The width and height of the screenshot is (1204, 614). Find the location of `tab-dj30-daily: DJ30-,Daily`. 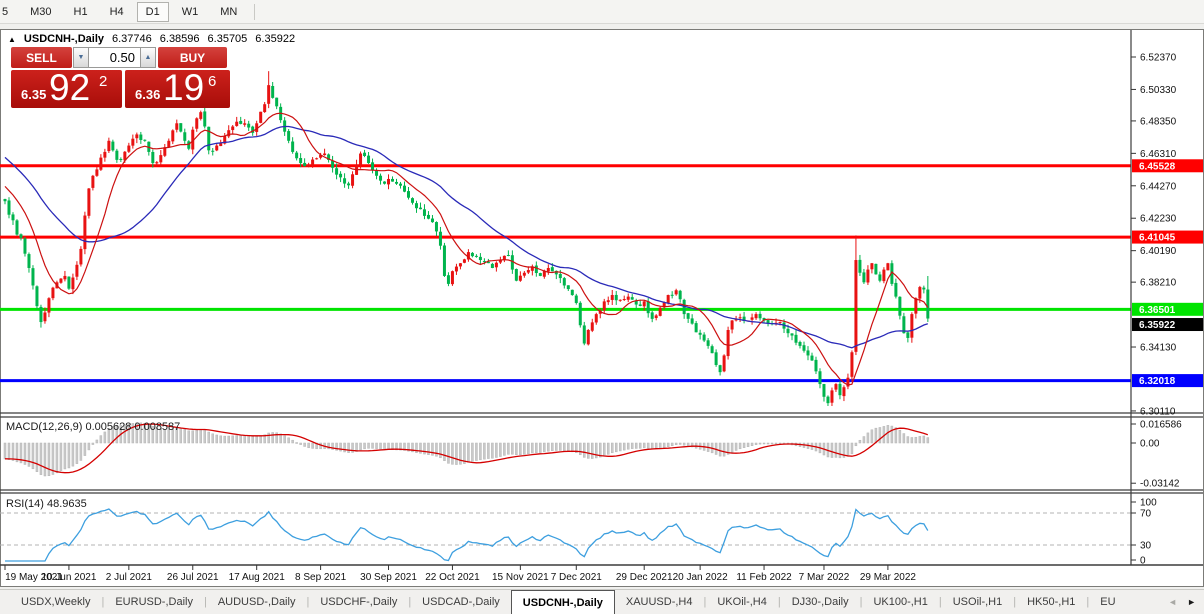

tab-dj30-daily: DJ30-,Daily is located at coordinates (820, 602).